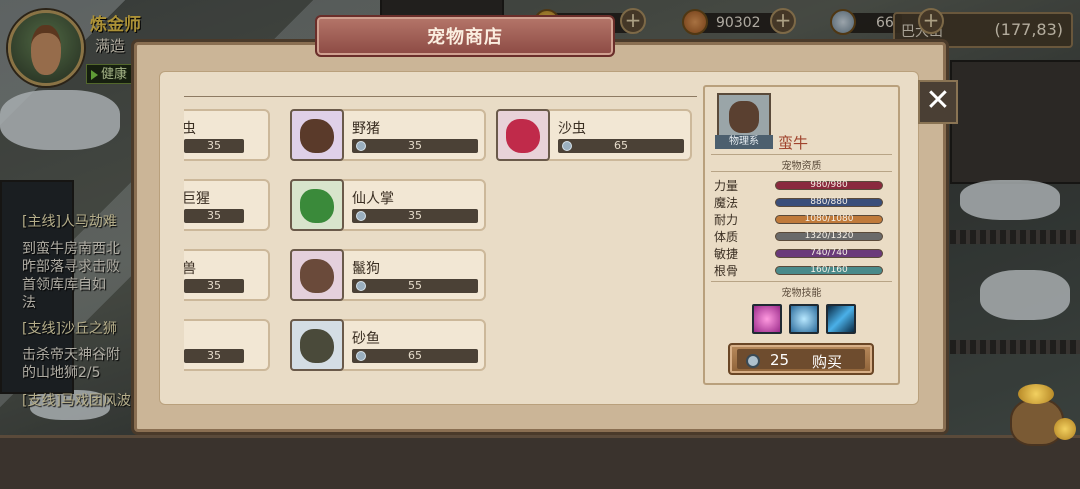  I want to click on pet-price: 55, so click(415, 285).